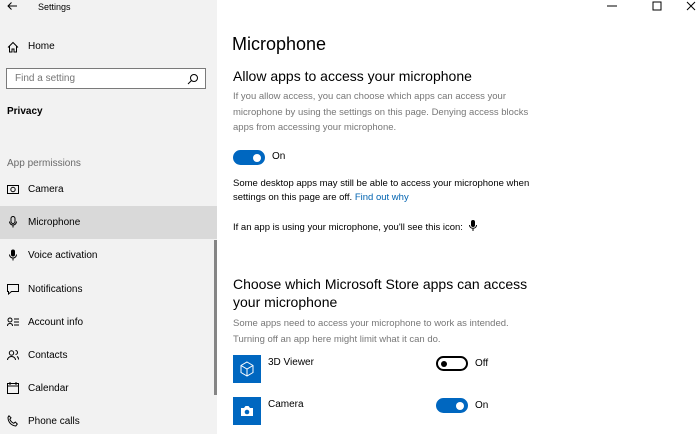 The height and width of the screenshot is (434, 700). What do you see at coordinates (108, 419) in the screenshot?
I see `sidebar-item-phone-calls: Phone calls` at bounding box center [108, 419].